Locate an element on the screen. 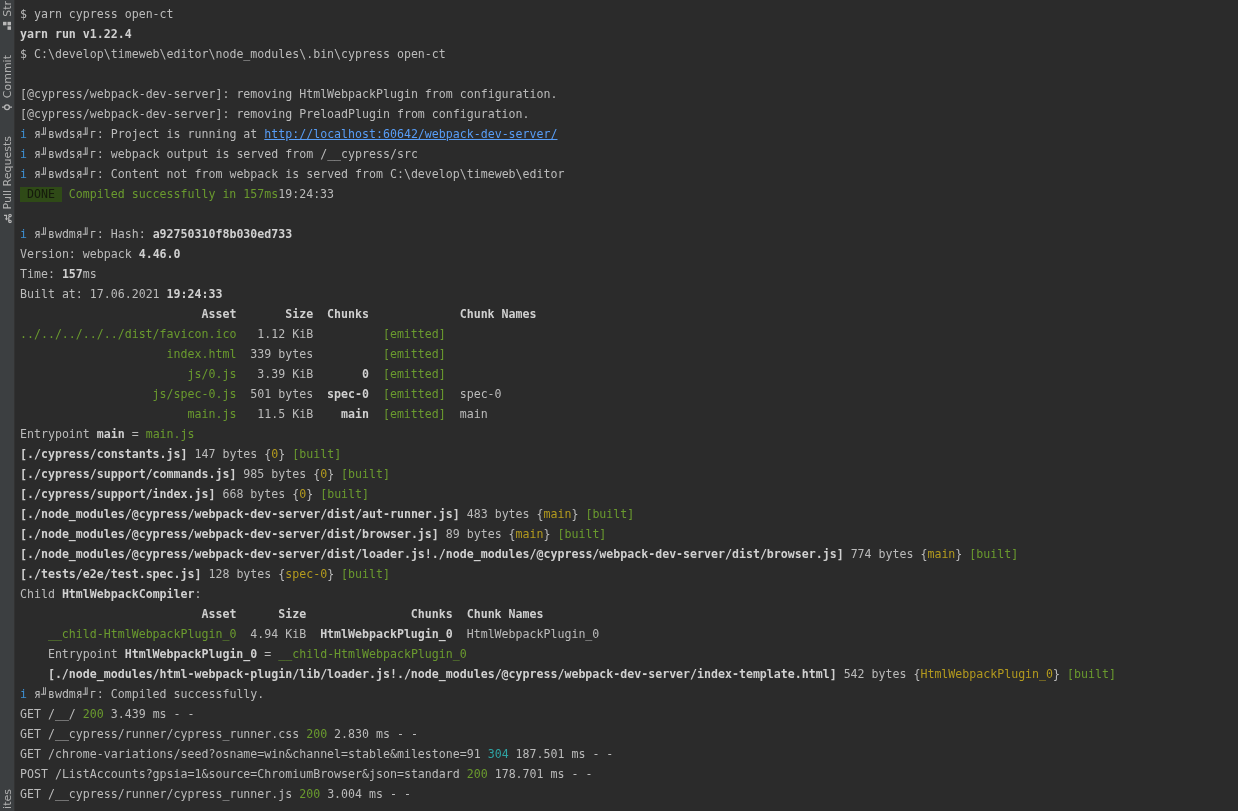 The width and height of the screenshot is (1238, 811). log-line: i я╜вwdsя╜г: Project is running at http://localhost:60642/webpack-dev-server/ is located at coordinates (289, 134).